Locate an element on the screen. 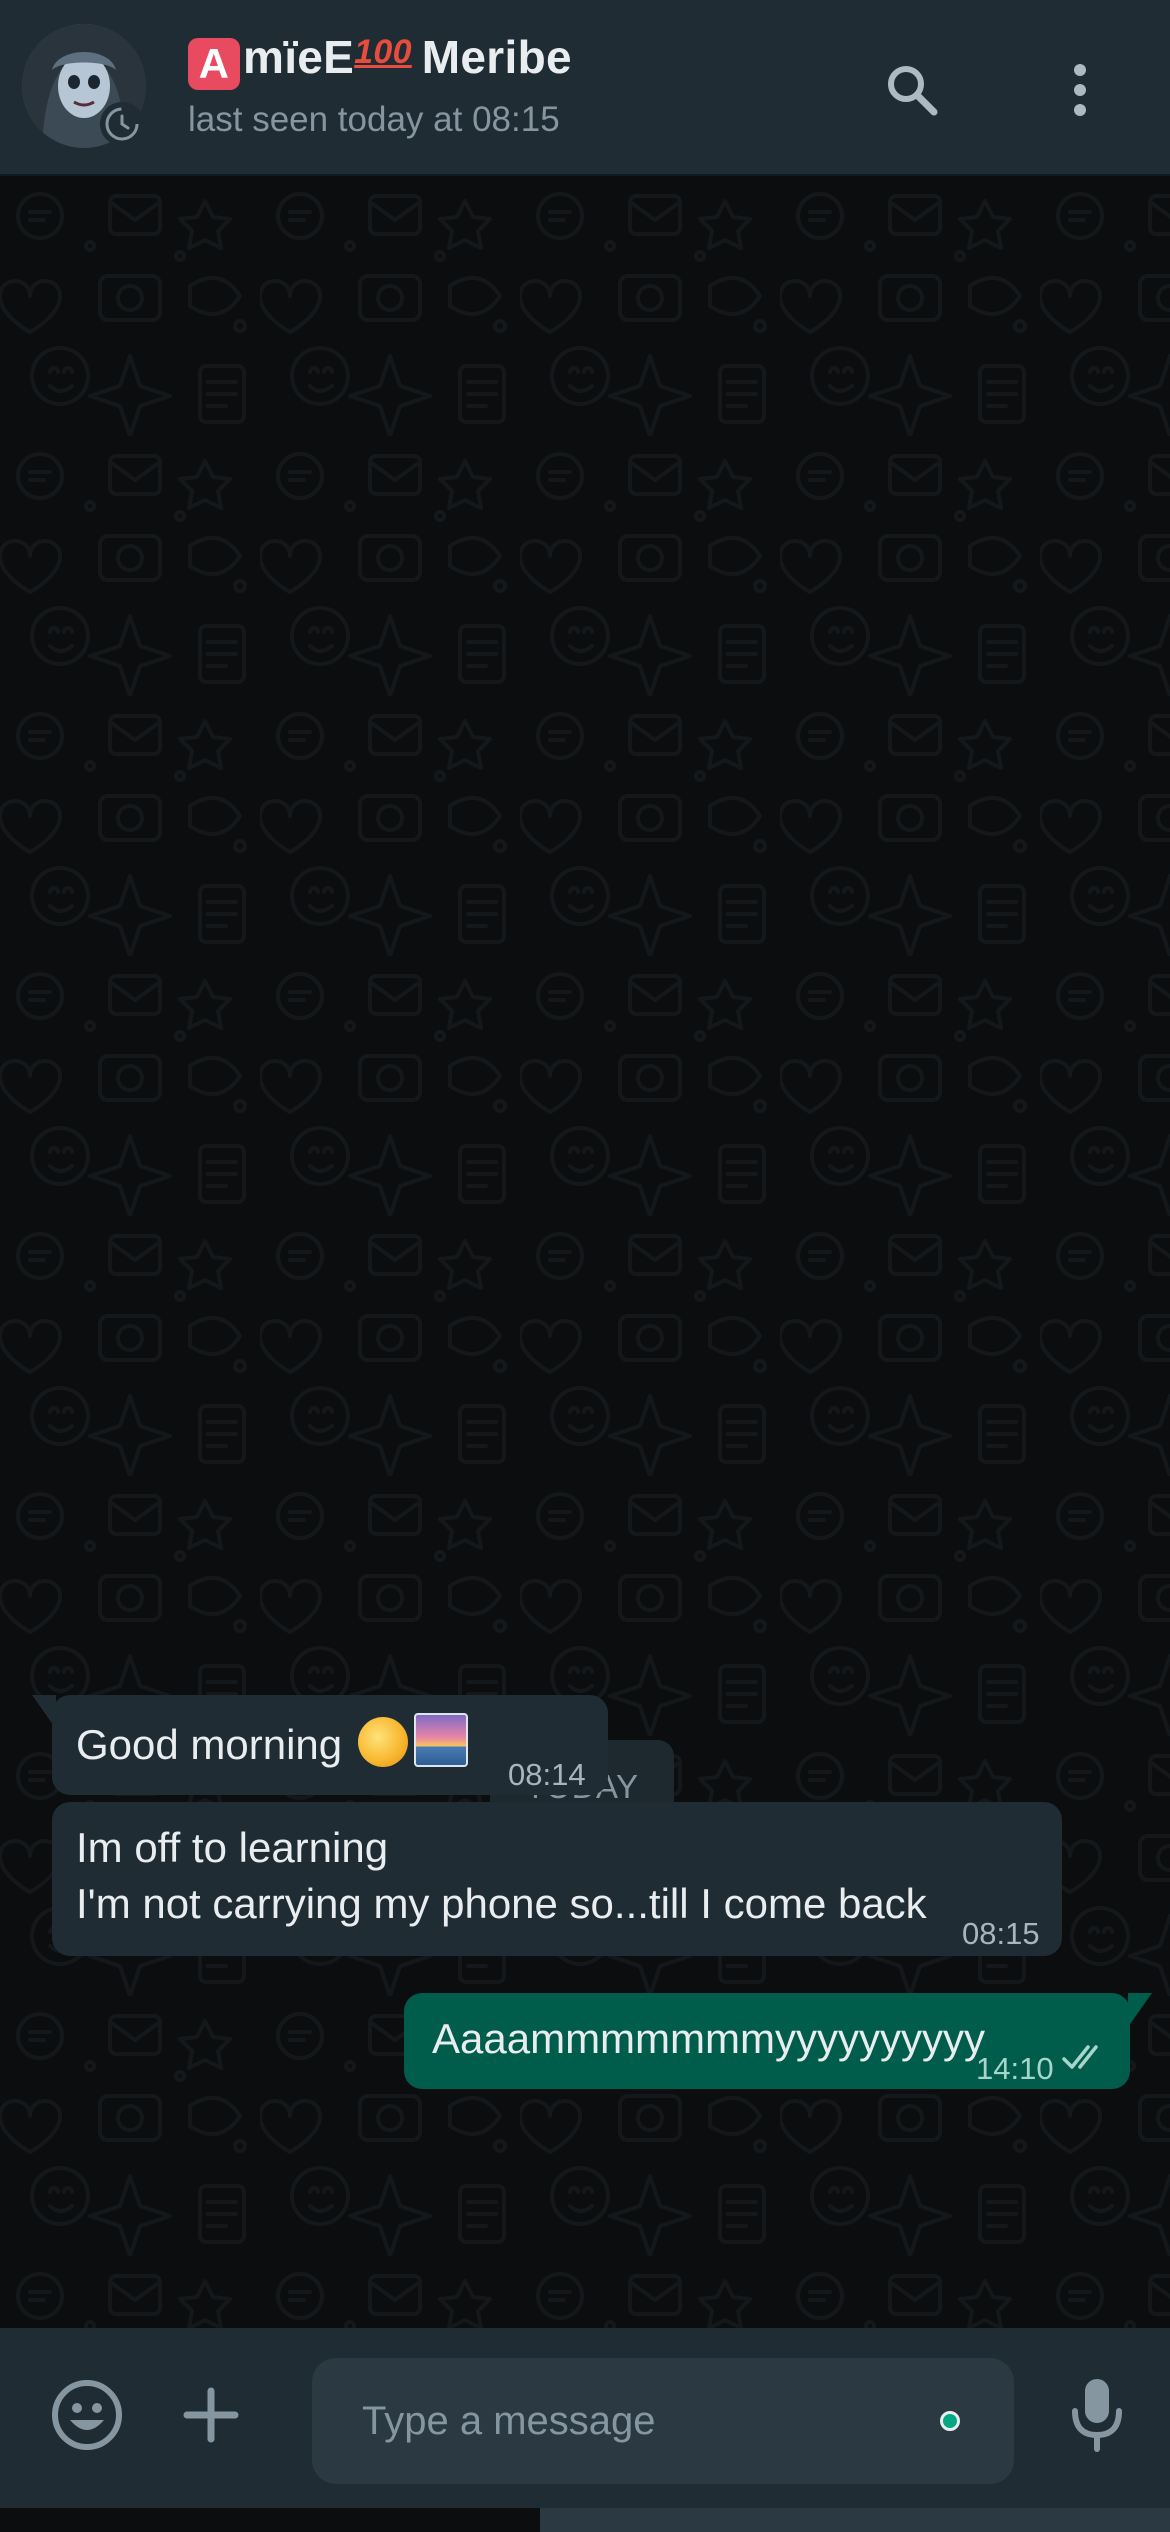 The width and height of the screenshot is (1170, 2532). message-bubble-incoming: Good morning 08:14 is located at coordinates (330, 1745).